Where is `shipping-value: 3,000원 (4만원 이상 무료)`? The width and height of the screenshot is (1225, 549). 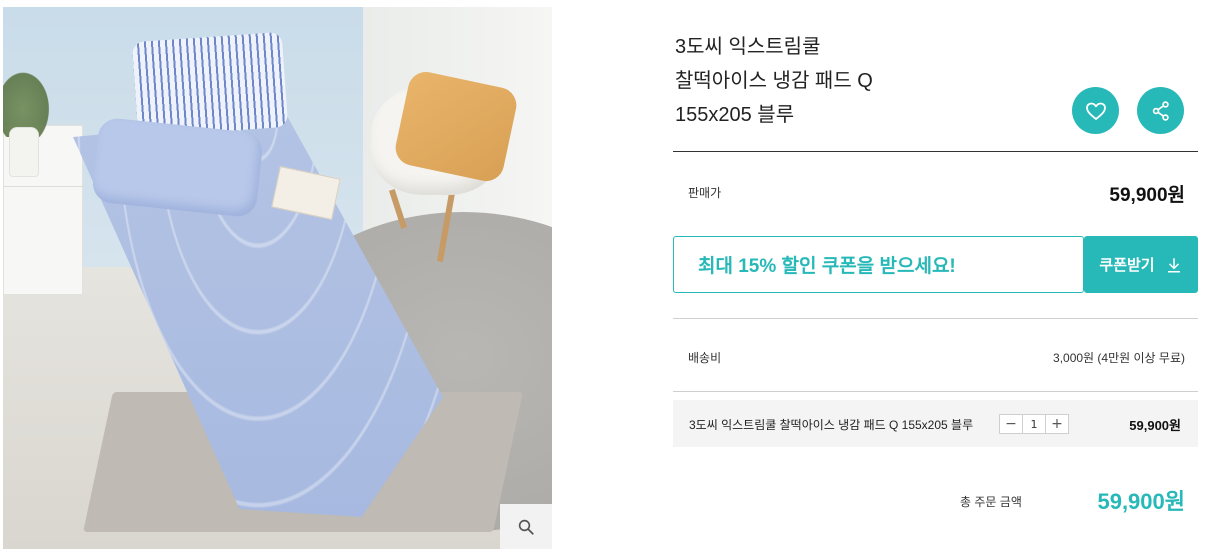 shipping-value: 3,000원 (4만원 이상 무료) is located at coordinates (1119, 358).